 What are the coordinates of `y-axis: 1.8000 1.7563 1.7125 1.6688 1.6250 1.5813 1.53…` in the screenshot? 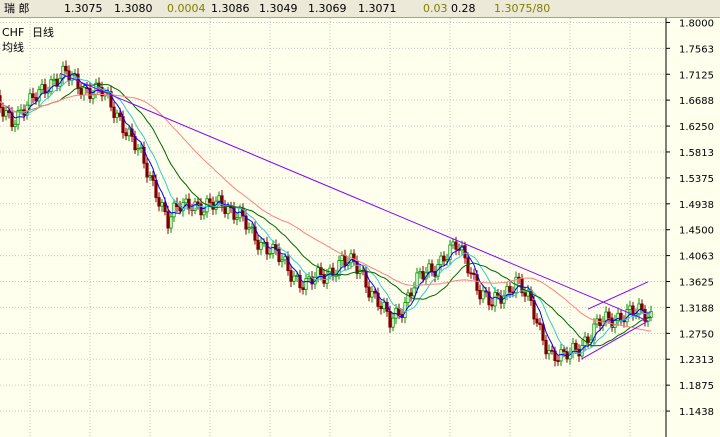 It's located at (690, 218).